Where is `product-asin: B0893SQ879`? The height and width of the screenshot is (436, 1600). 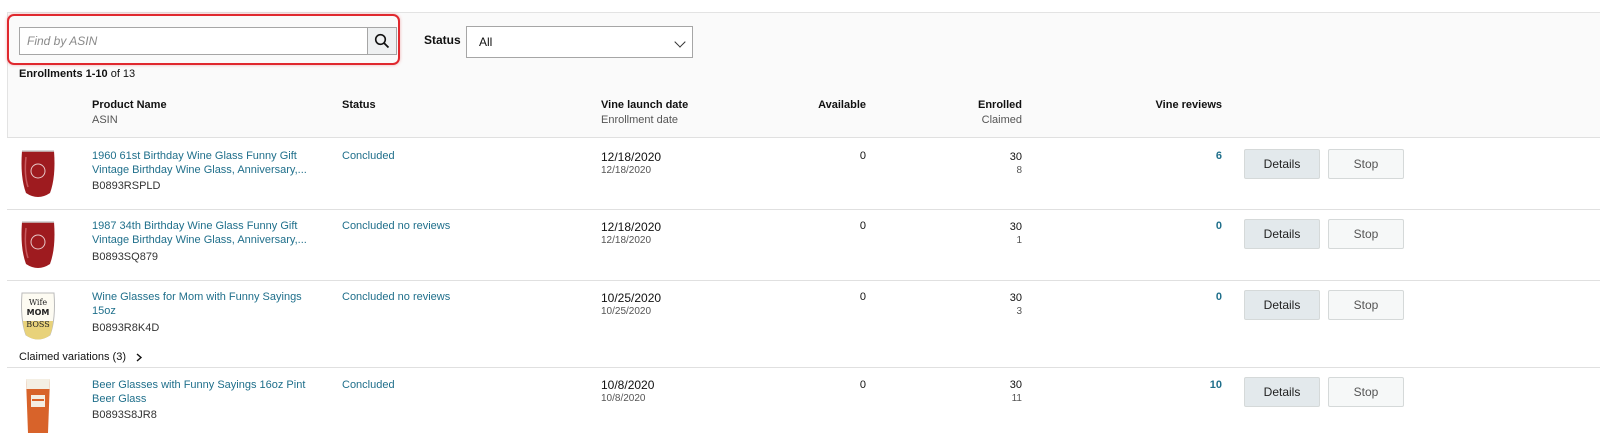
product-asin: B0893SQ879 is located at coordinates (125, 257).